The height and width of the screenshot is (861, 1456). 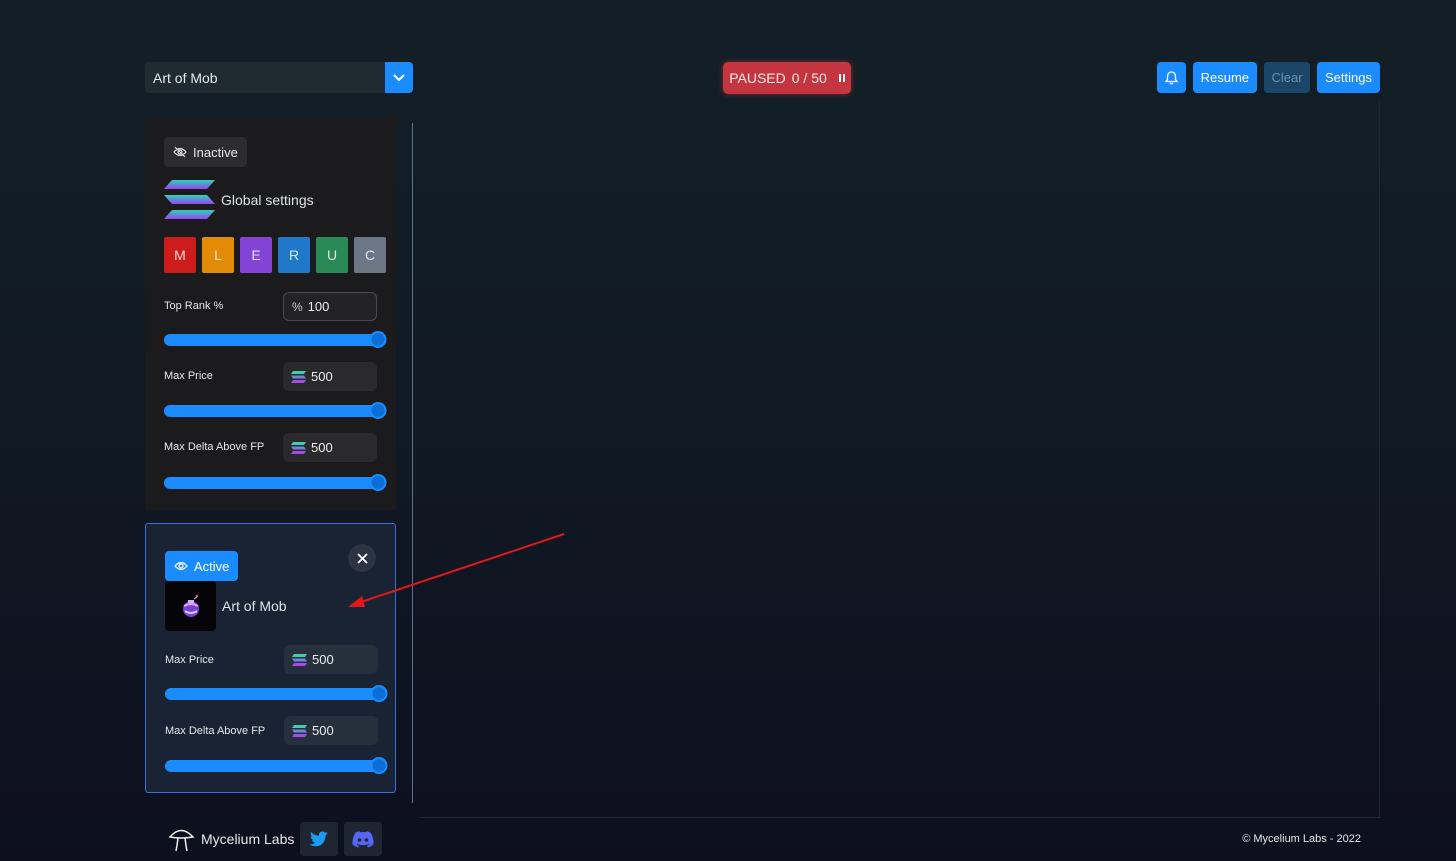 I want to click on top-rank-input: % 100, so click(x=330, y=306).